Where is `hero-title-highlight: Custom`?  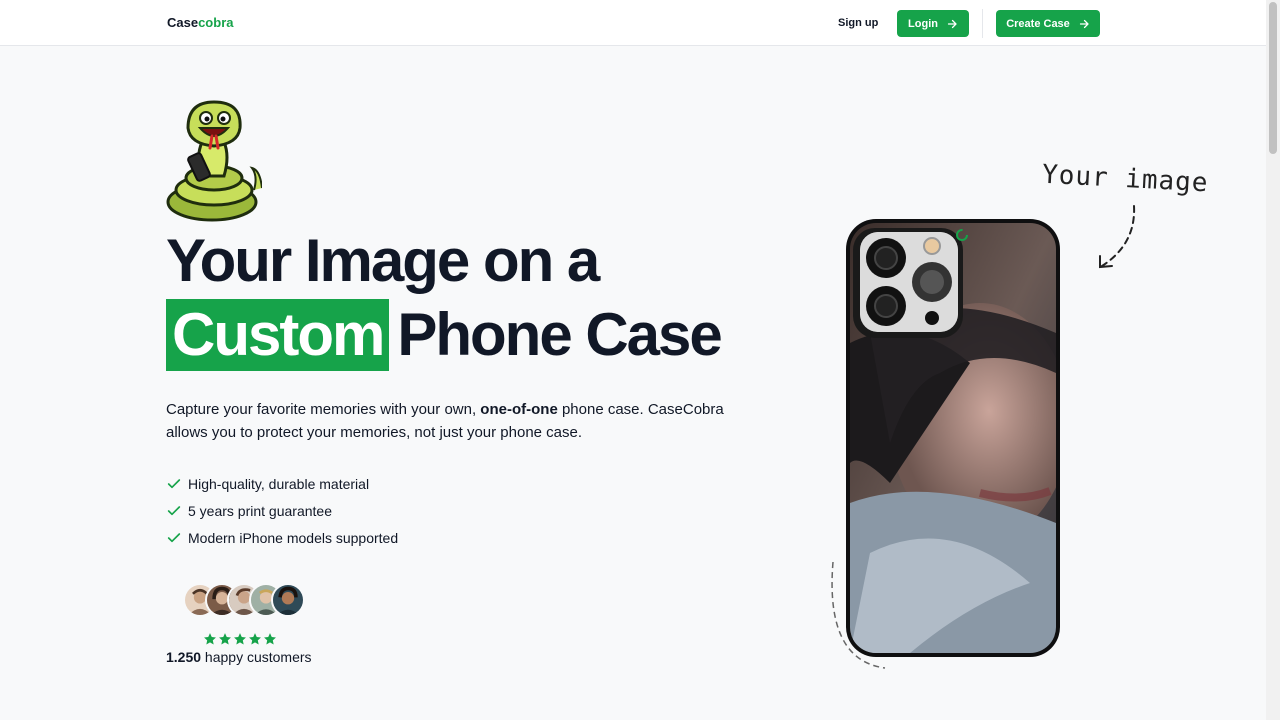 hero-title-highlight: Custom is located at coordinates (278, 335).